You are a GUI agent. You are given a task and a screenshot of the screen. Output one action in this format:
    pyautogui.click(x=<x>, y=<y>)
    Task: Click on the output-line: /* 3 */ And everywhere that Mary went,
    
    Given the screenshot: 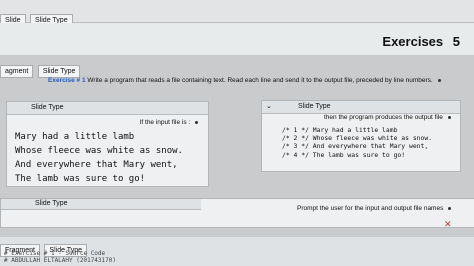 What is the action you would take?
    pyautogui.click(x=355, y=146)
    